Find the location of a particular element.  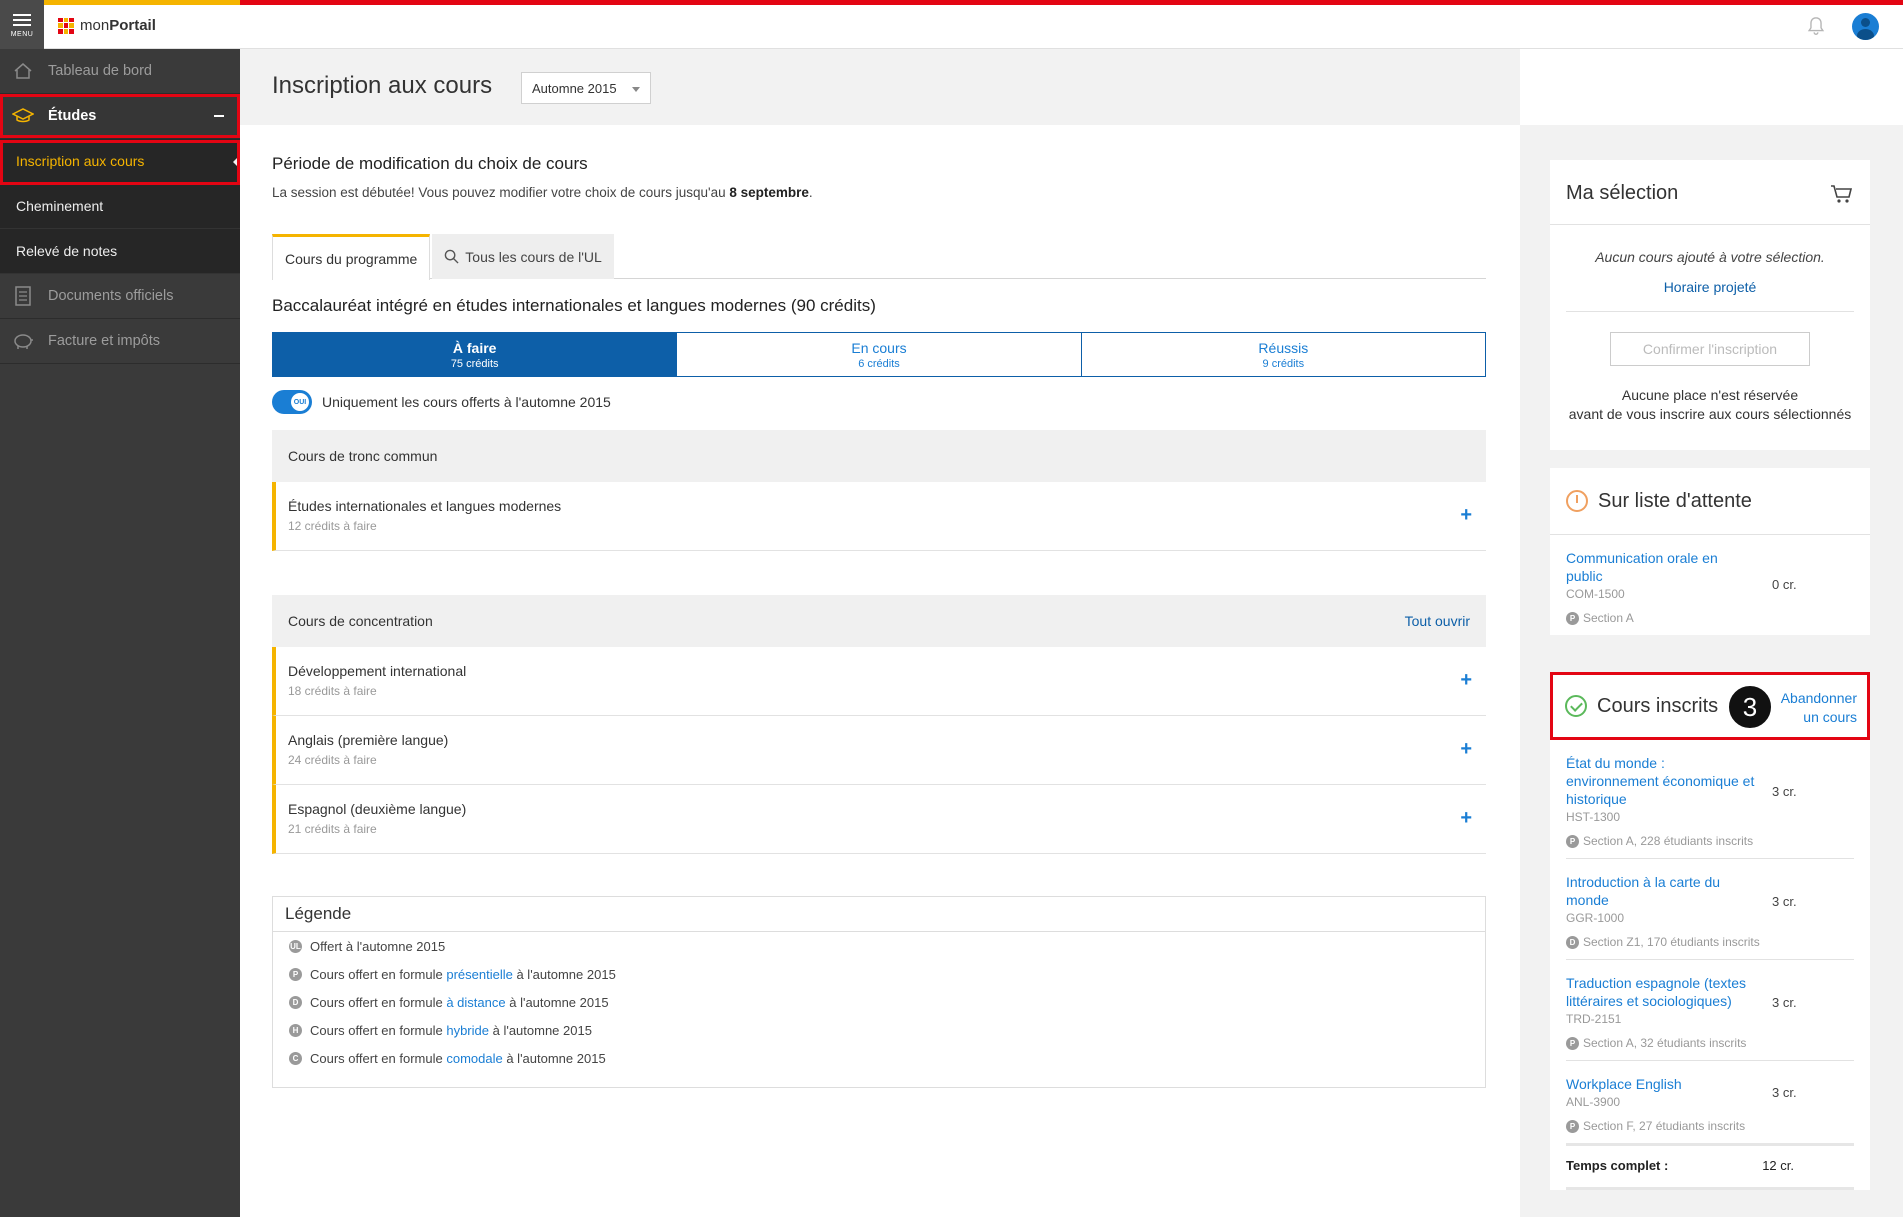

section-title: Cours de concentration is located at coordinates (360, 621).